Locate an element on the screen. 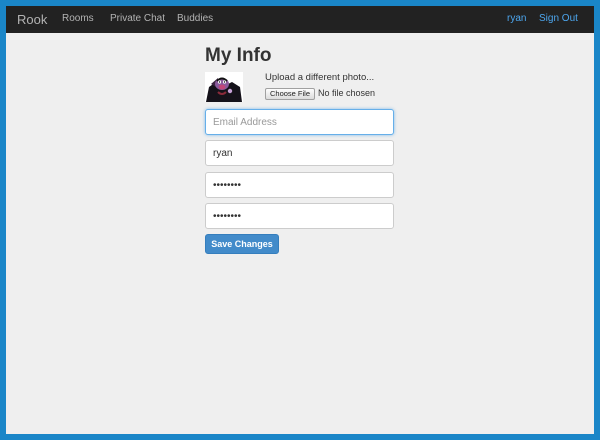 The width and height of the screenshot is (600, 440). save-changes-button: Save Changes is located at coordinates (242, 244).